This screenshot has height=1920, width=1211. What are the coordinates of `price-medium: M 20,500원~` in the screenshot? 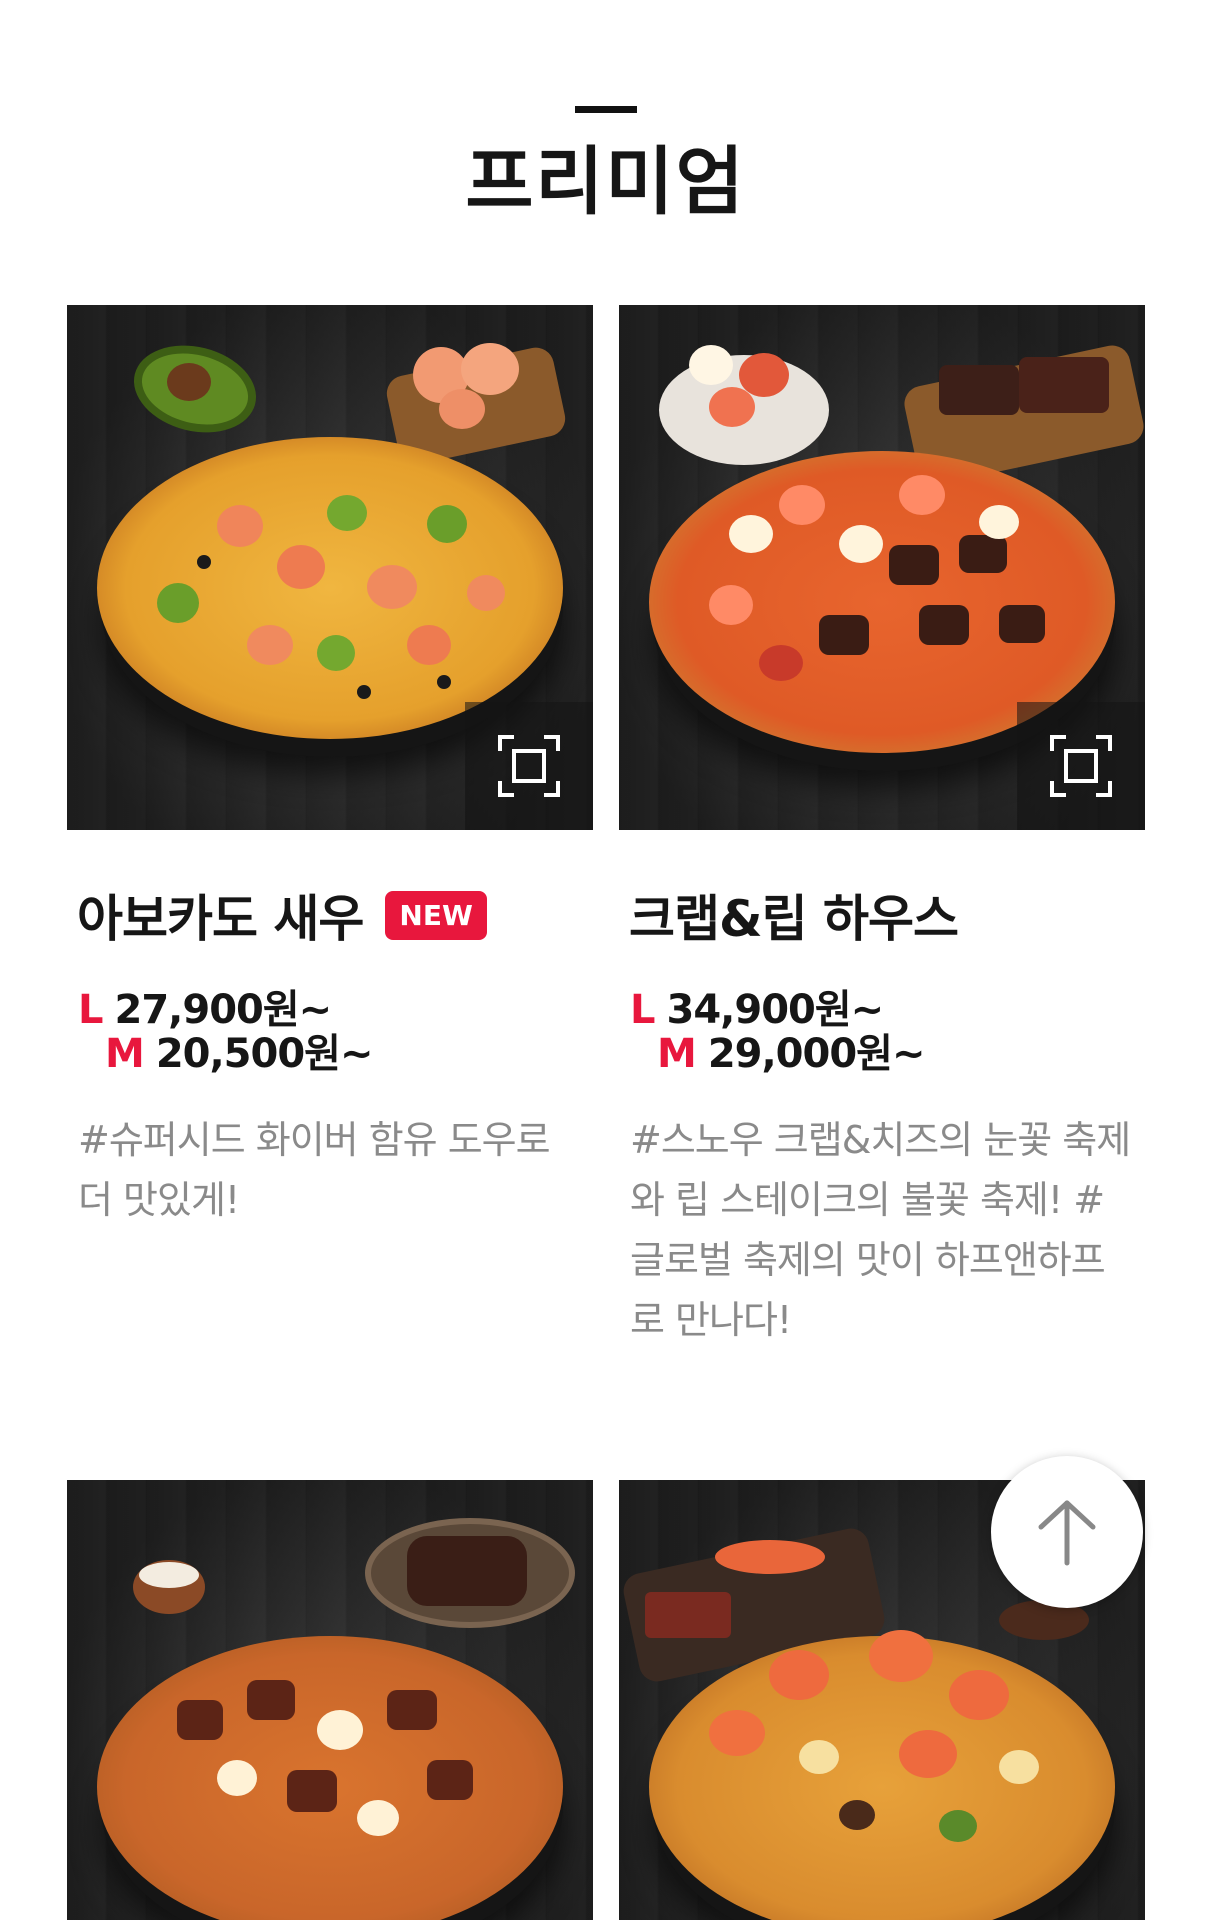 It's located at (335, 1054).